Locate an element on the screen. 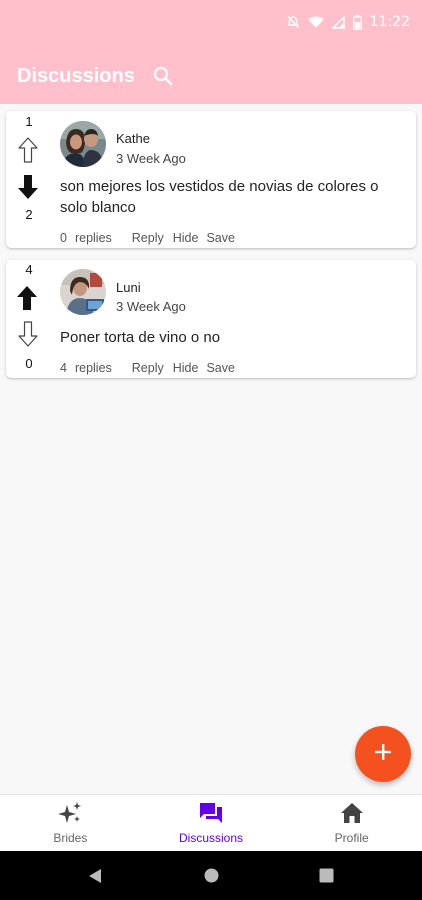  post-actions: 0 replies Reply Hide Save is located at coordinates (147, 238).